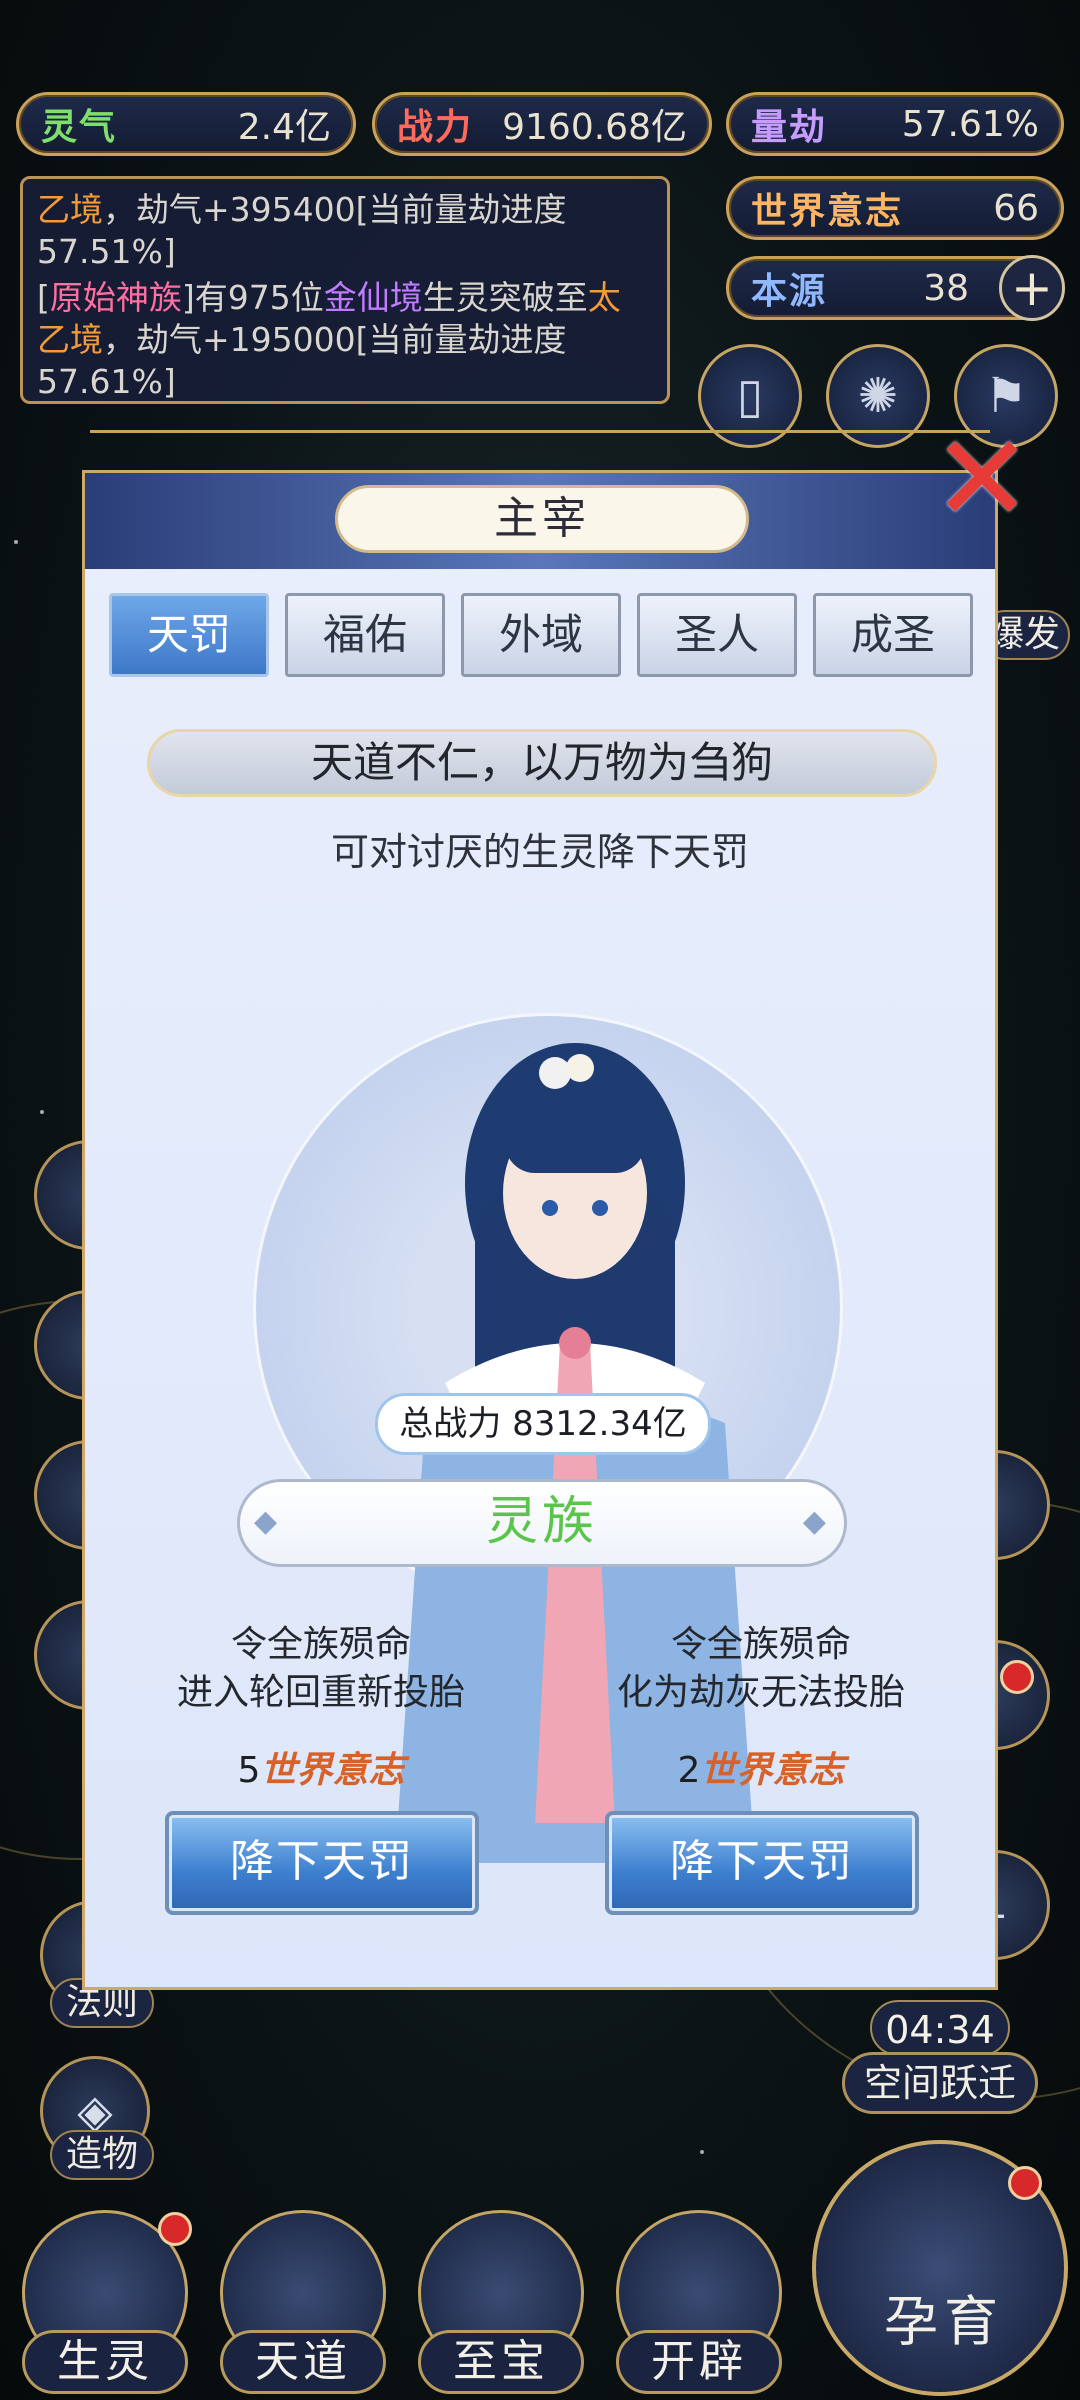  I want to click on modal-title: 主宰, so click(542, 519).